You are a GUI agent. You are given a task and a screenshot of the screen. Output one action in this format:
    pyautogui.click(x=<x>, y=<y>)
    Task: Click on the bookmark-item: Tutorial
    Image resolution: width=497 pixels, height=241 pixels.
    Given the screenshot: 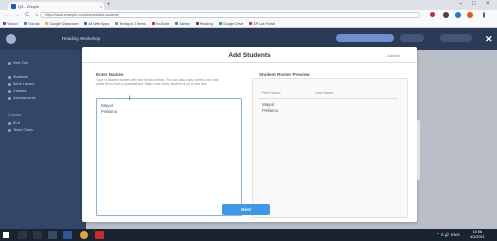 What is the action you would take?
    pyautogui.click(x=31, y=23)
    